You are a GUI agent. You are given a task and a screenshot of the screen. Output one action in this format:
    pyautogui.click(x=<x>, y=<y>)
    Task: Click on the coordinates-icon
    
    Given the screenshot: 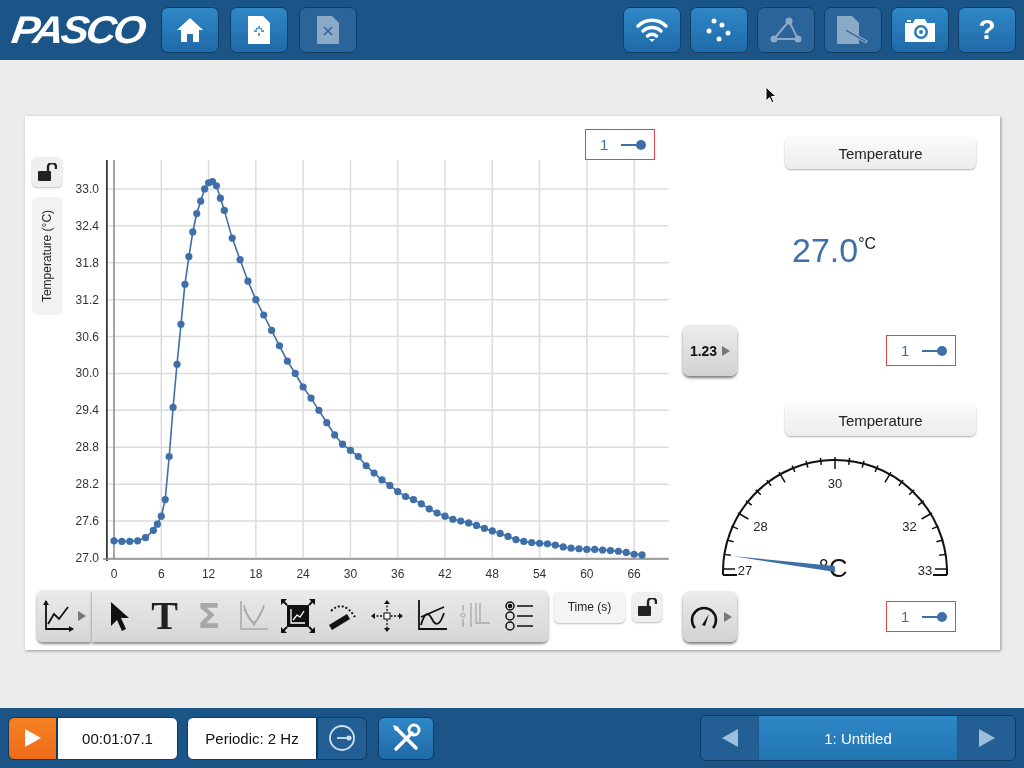 What is the action you would take?
    pyautogui.click(x=386, y=616)
    